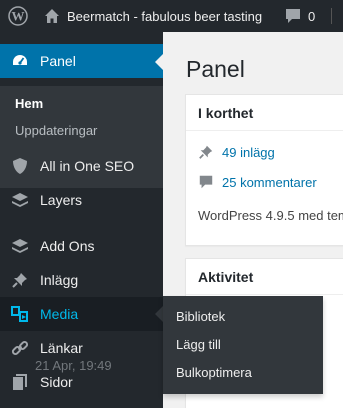 This screenshot has height=408, width=343. Describe the element at coordinates (52, 16) in the screenshot. I see `home-icon` at that location.